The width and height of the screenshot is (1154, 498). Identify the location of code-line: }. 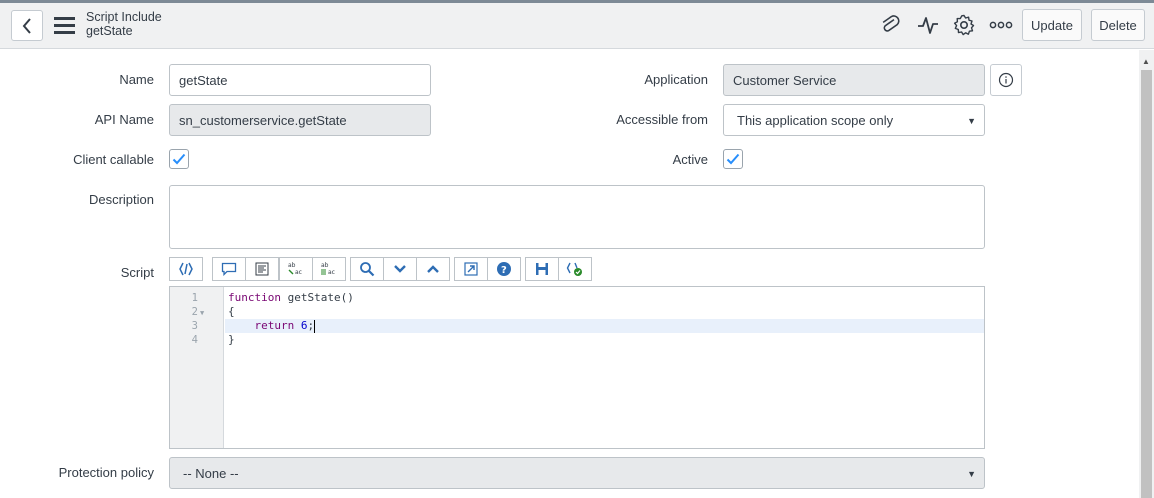
(231, 339).